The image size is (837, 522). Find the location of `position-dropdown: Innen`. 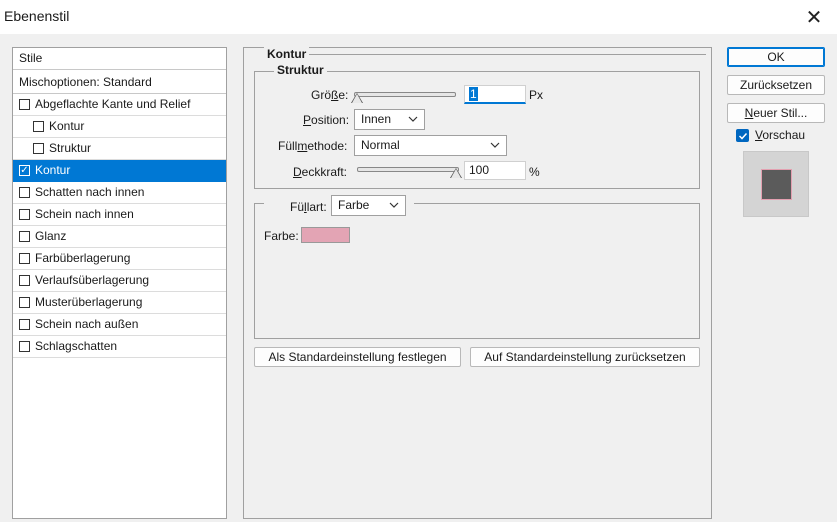

position-dropdown: Innen is located at coordinates (389, 119).